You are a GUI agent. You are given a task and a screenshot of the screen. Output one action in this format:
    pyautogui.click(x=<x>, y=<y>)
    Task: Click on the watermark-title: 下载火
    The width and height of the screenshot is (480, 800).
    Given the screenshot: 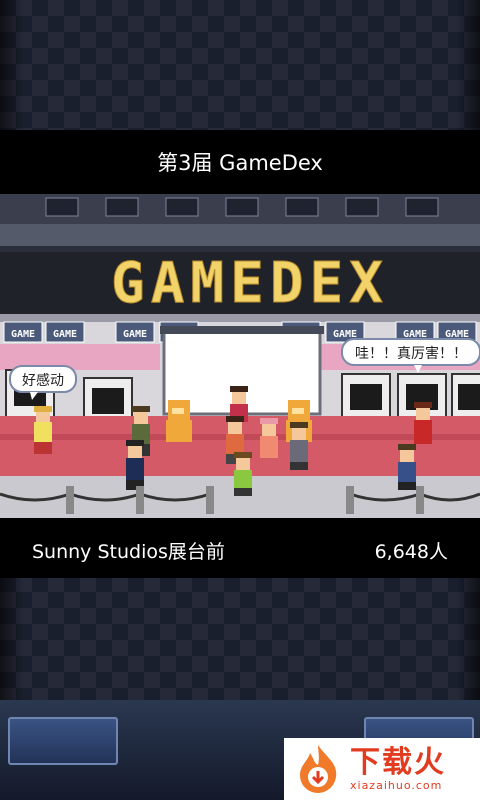 What is the action you would take?
    pyautogui.click(x=398, y=762)
    